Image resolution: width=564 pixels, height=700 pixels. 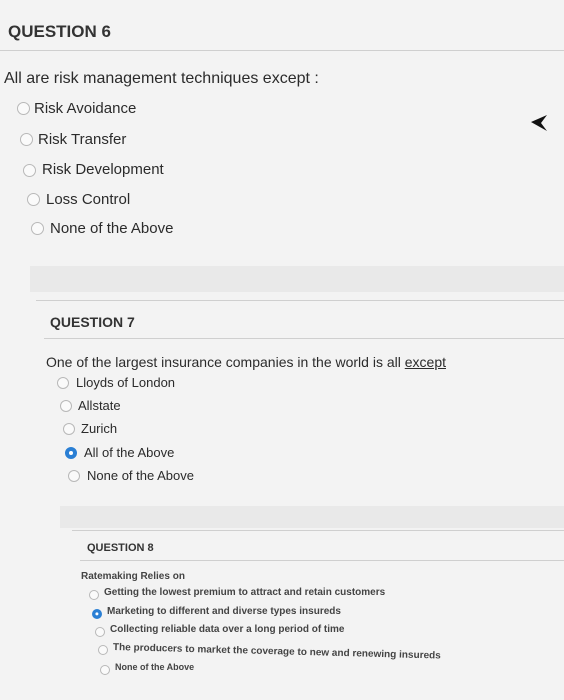 I want to click on q6-option-5-radio, so click(x=37, y=228).